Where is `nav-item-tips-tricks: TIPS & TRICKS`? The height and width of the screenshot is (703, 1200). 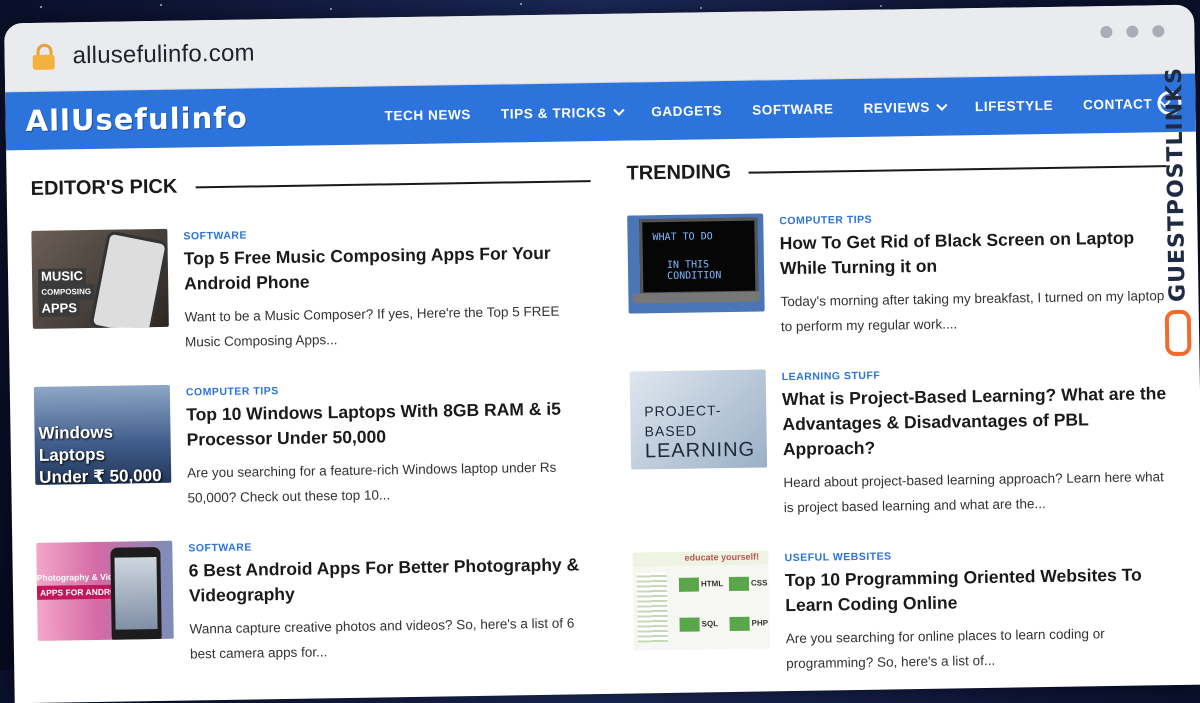
nav-item-tips-tricks: TIPS & TRICKS is located at coordinates (561, 112).